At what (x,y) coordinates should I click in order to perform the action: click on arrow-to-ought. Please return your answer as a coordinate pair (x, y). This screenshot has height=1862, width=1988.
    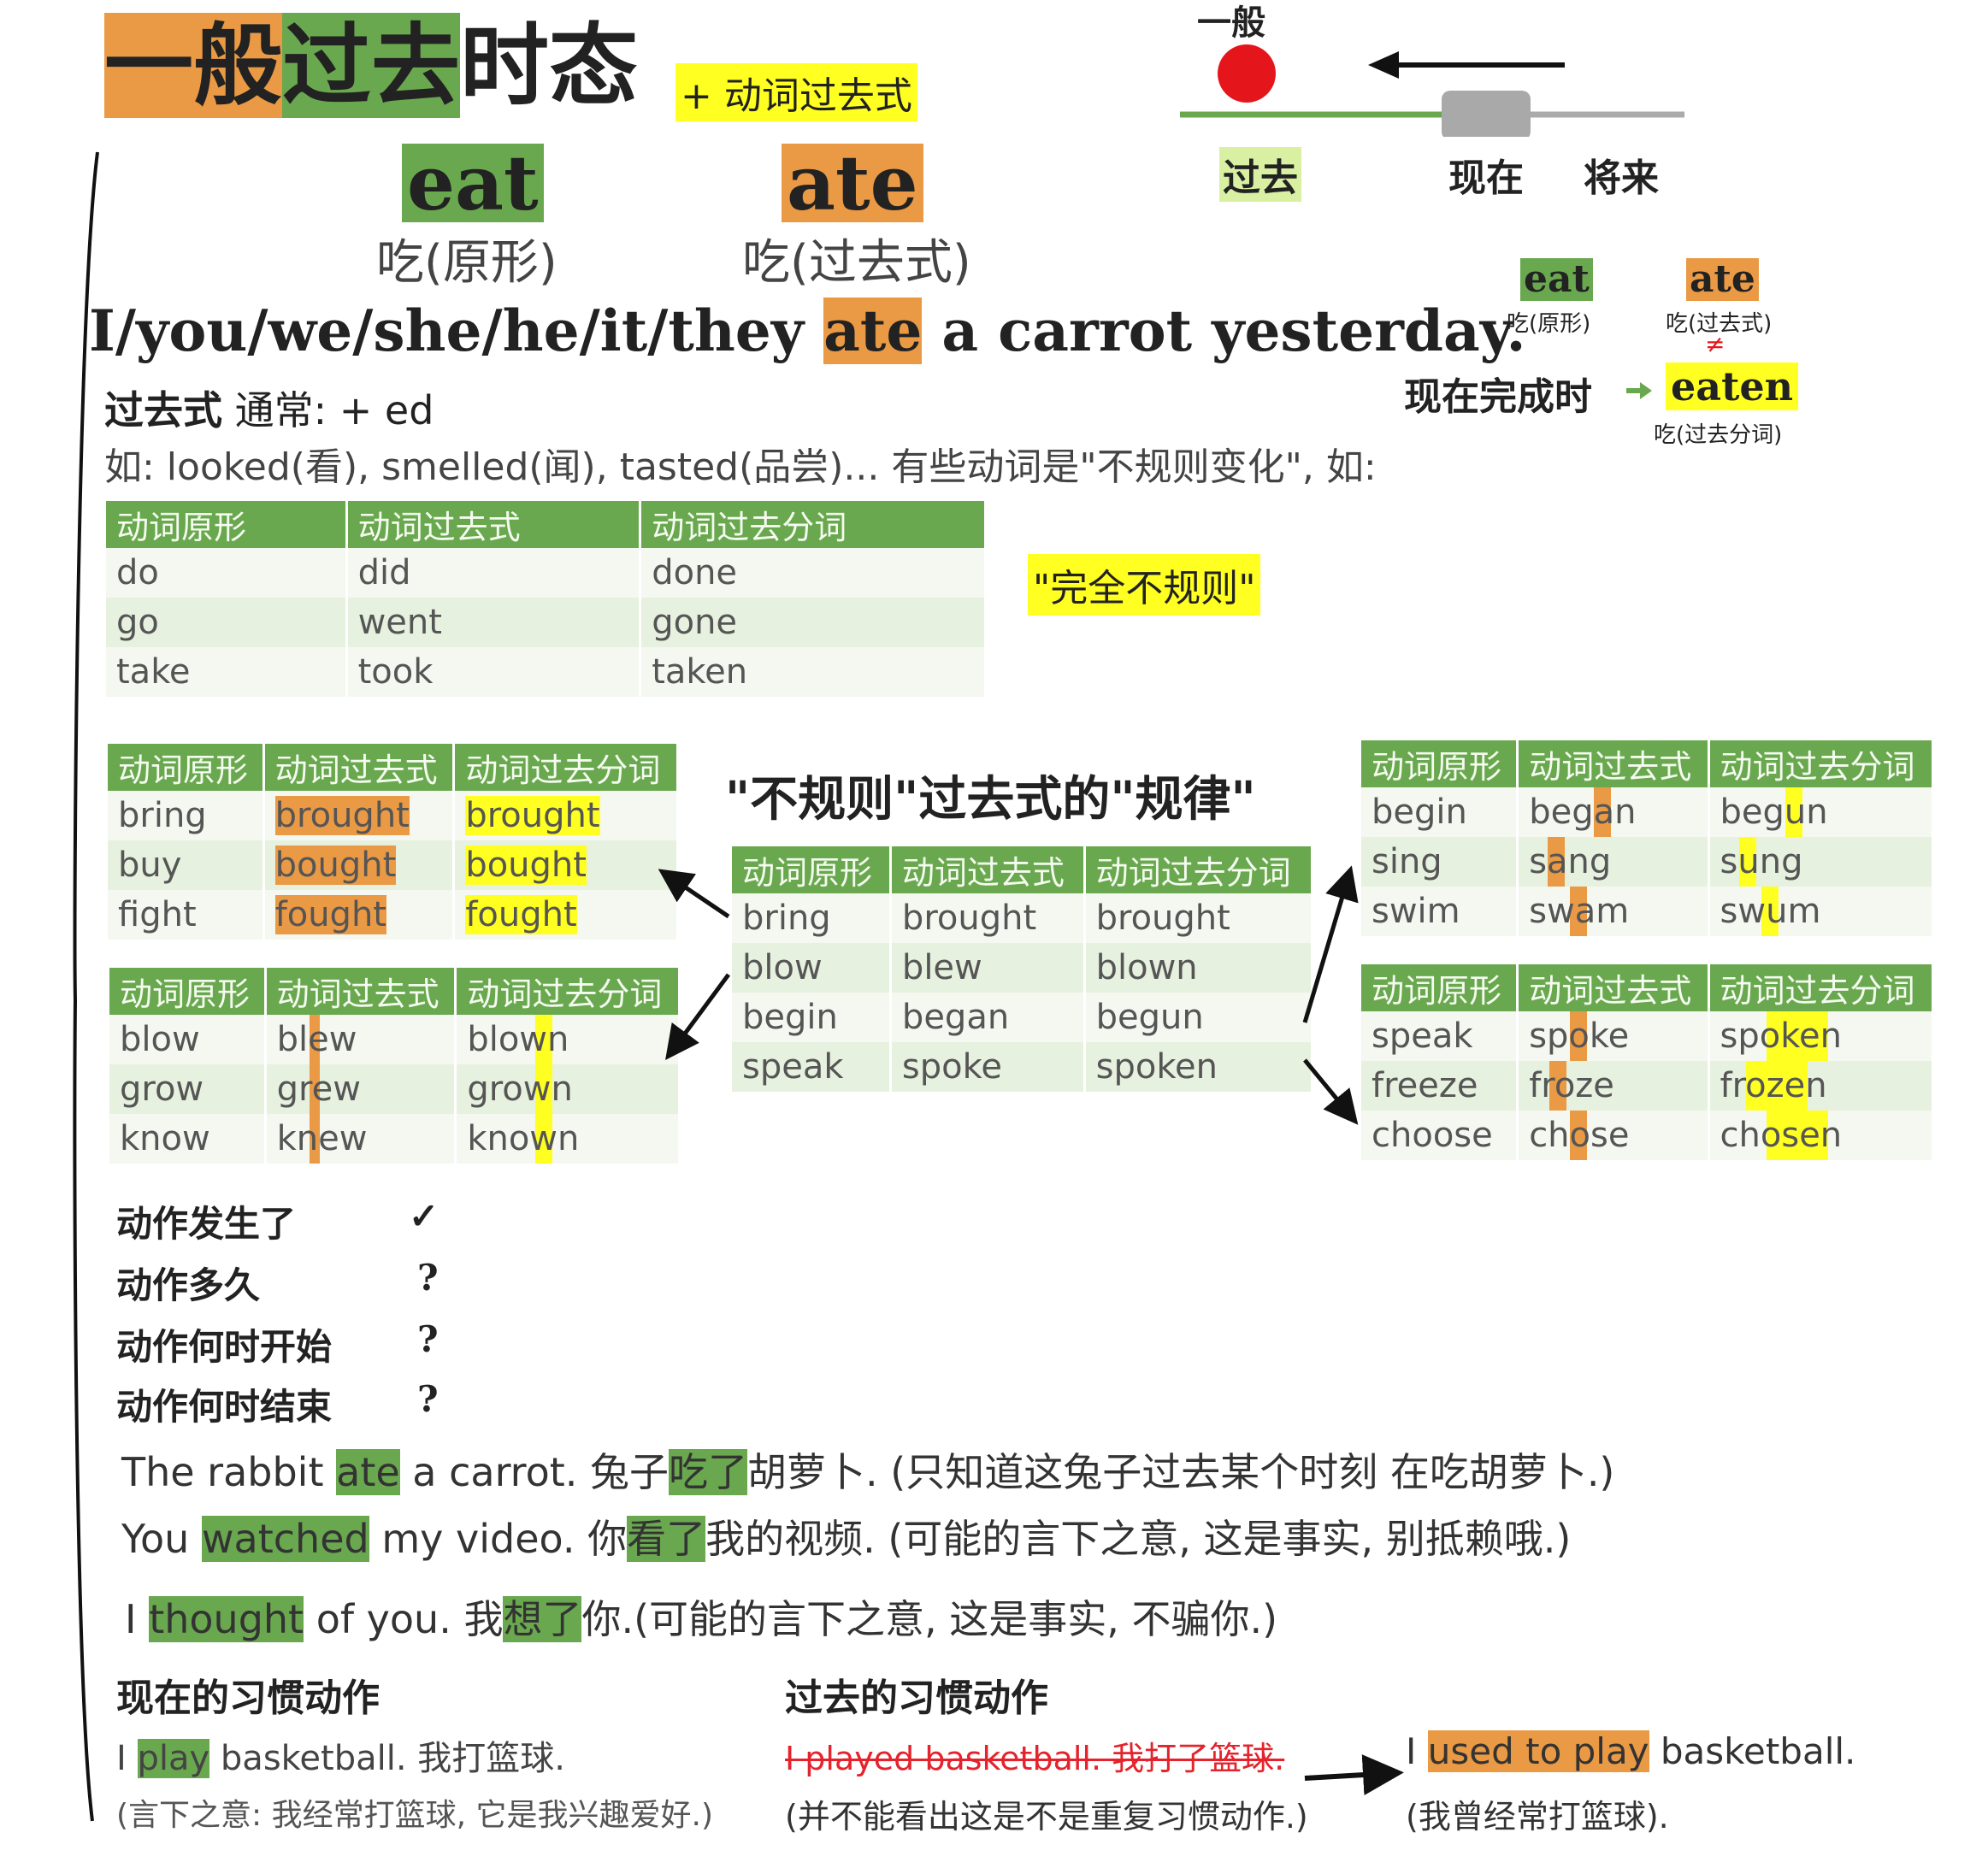
    Looking at the image, I should click on (694, 894).